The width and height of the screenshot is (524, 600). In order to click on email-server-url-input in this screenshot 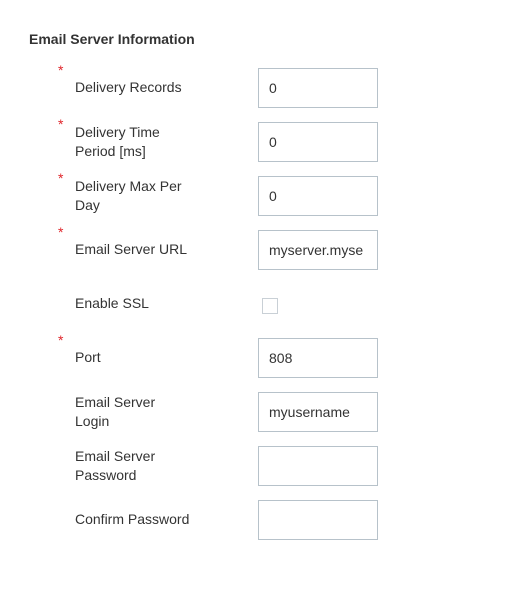, I will do `click(318, 250)`.